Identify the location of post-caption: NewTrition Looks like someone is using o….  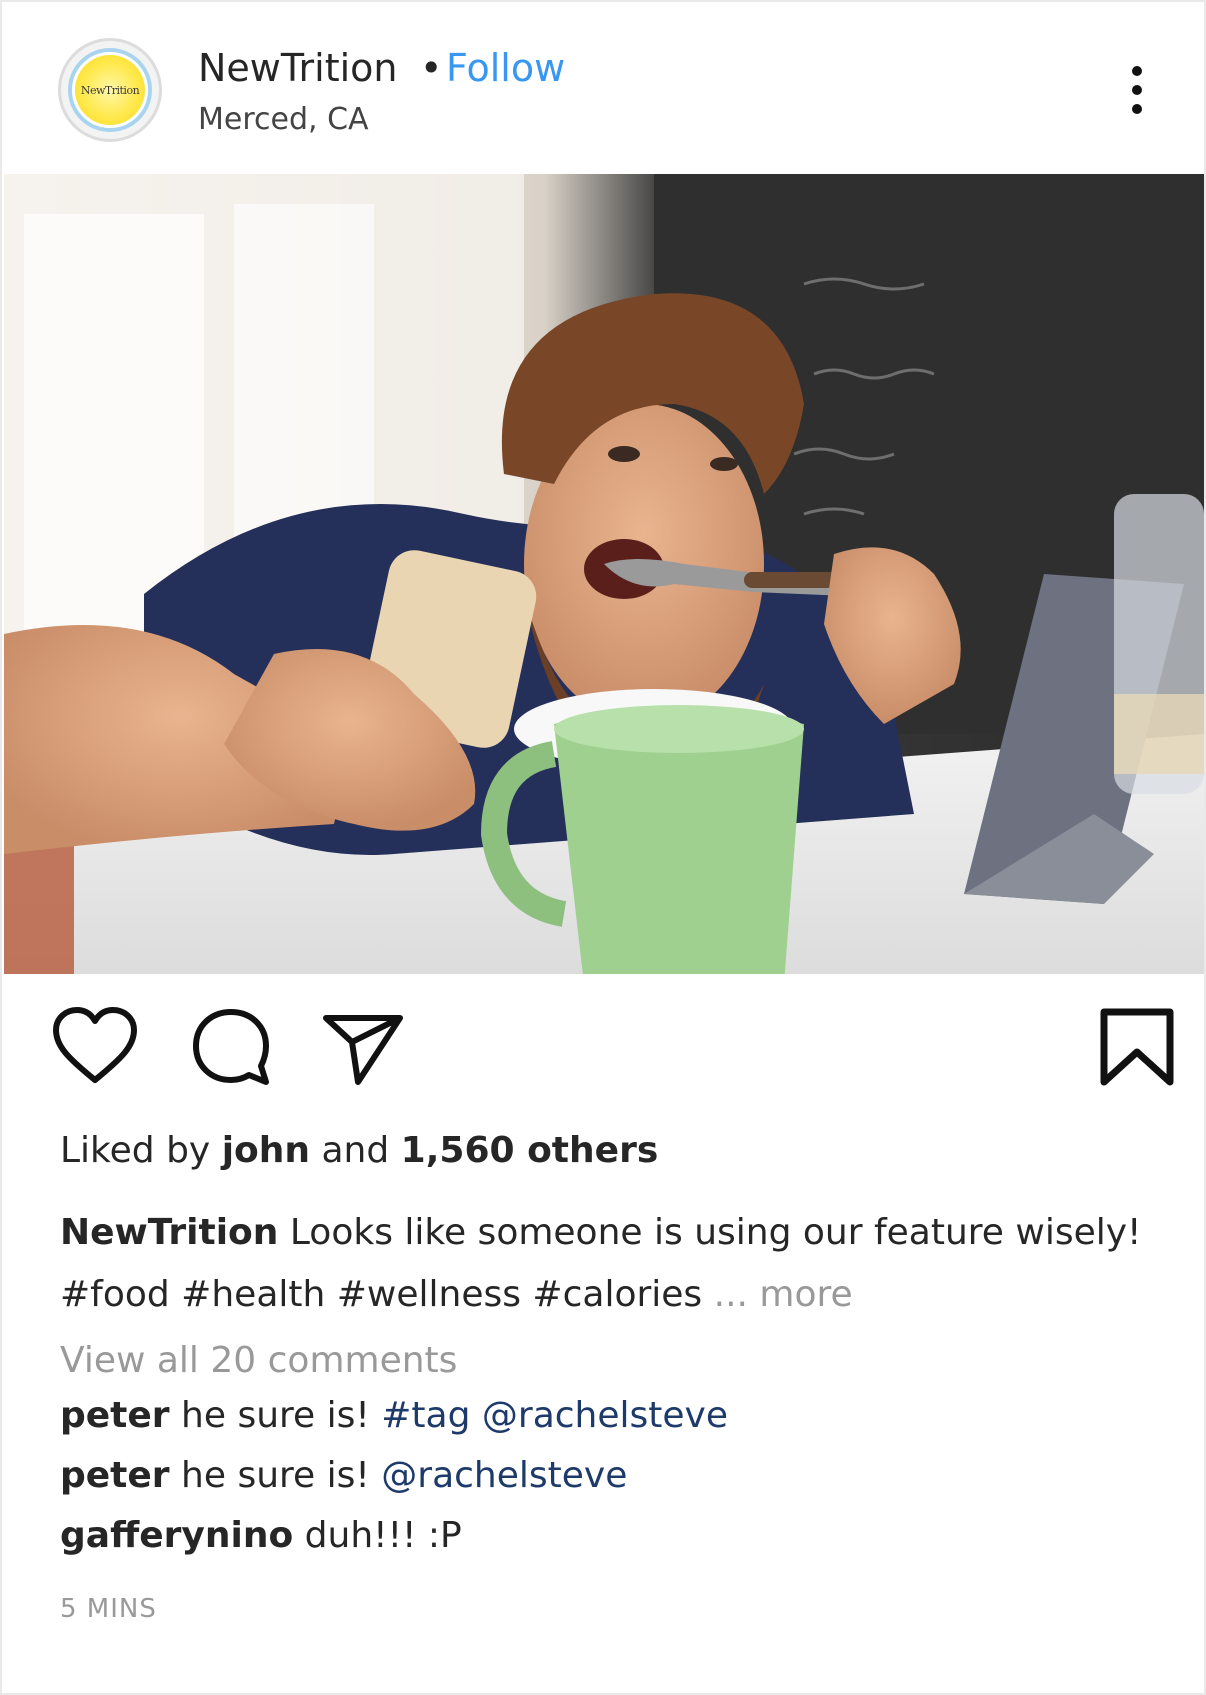
(610, 1264).